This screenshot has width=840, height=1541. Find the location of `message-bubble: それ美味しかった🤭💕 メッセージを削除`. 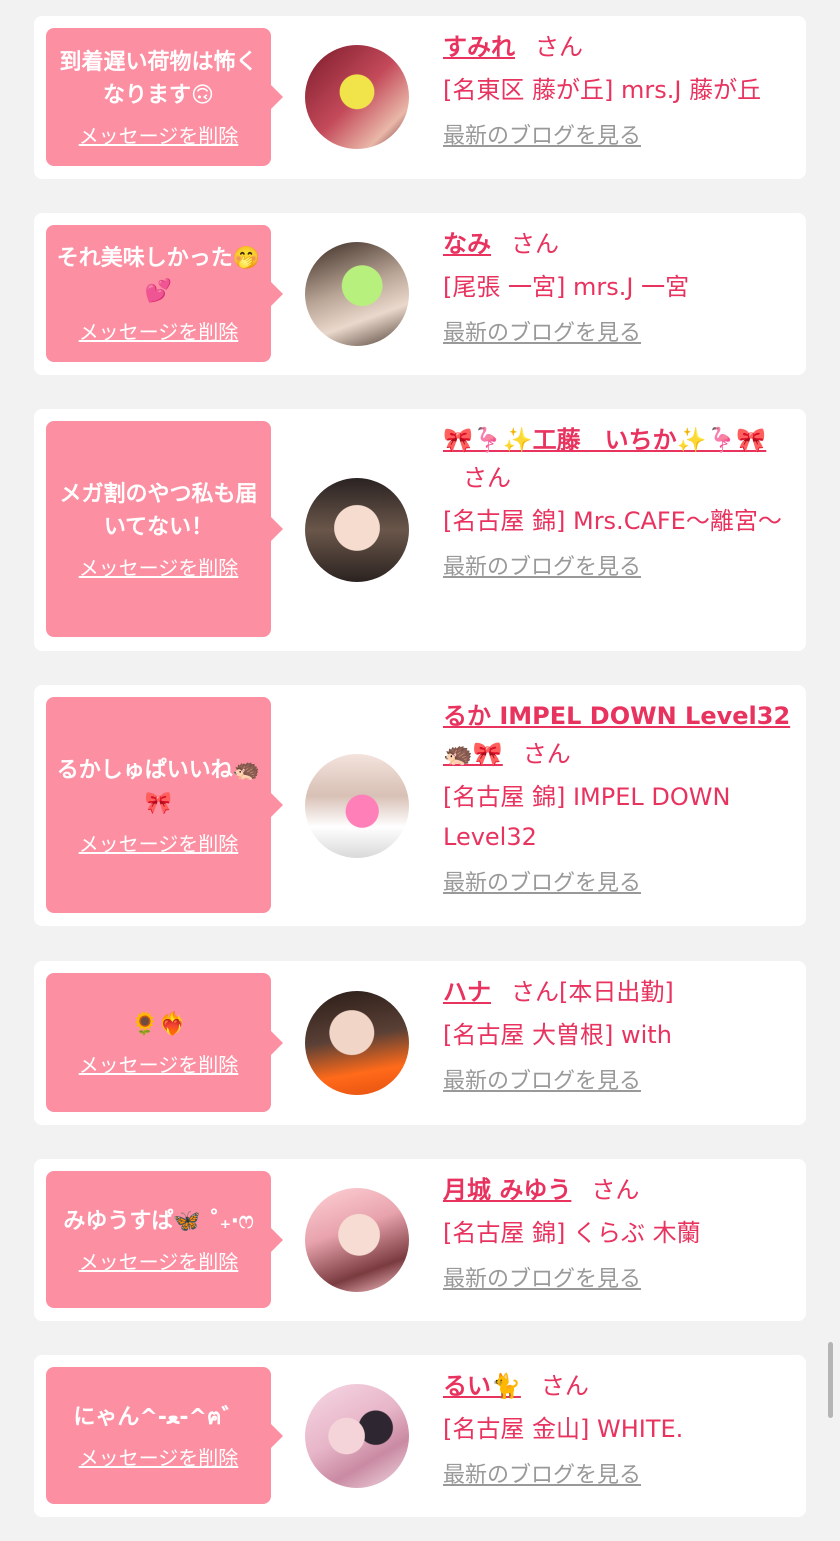

message-bubble: それ美味しかった🤭💕 メッセージを削除 is located at coordinates (164, 293).